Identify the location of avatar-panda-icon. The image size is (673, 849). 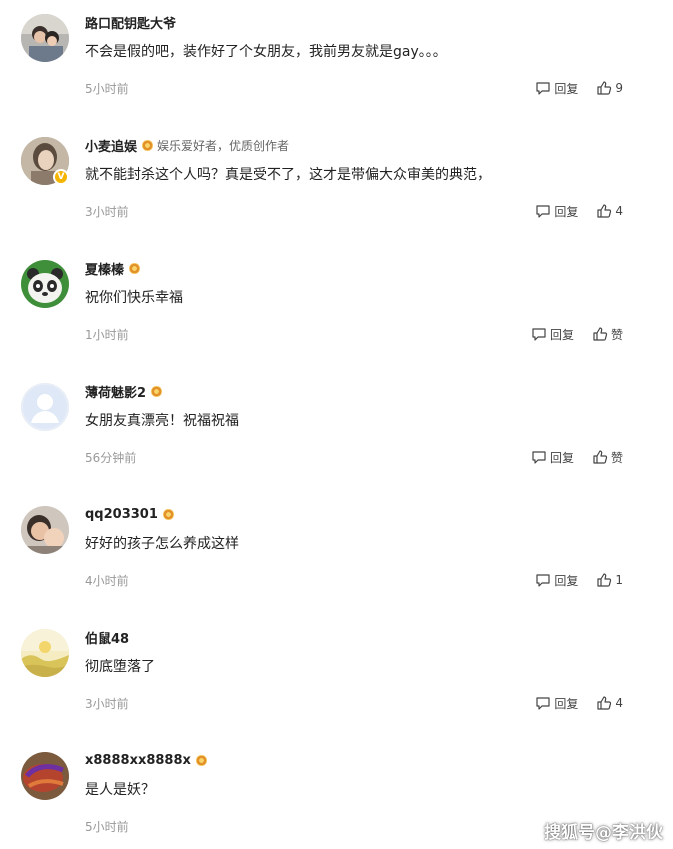
(45, 284).